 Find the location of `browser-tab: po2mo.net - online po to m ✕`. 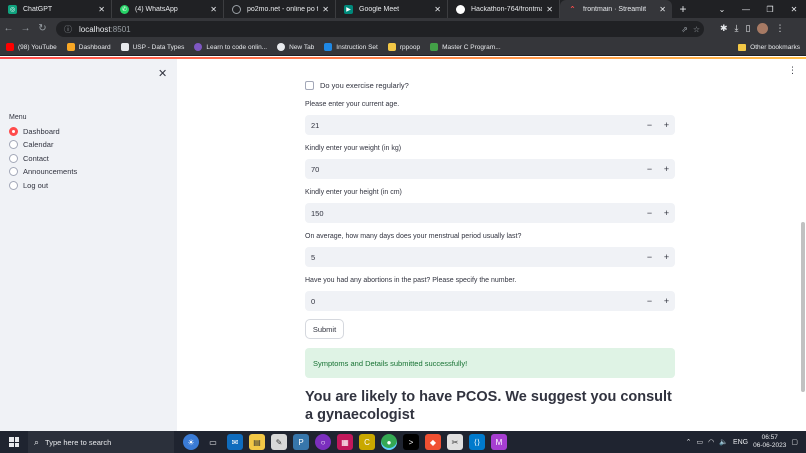

browser-tab: po2mo.net - online po to m ✕ is located at coordinates (280, 9).